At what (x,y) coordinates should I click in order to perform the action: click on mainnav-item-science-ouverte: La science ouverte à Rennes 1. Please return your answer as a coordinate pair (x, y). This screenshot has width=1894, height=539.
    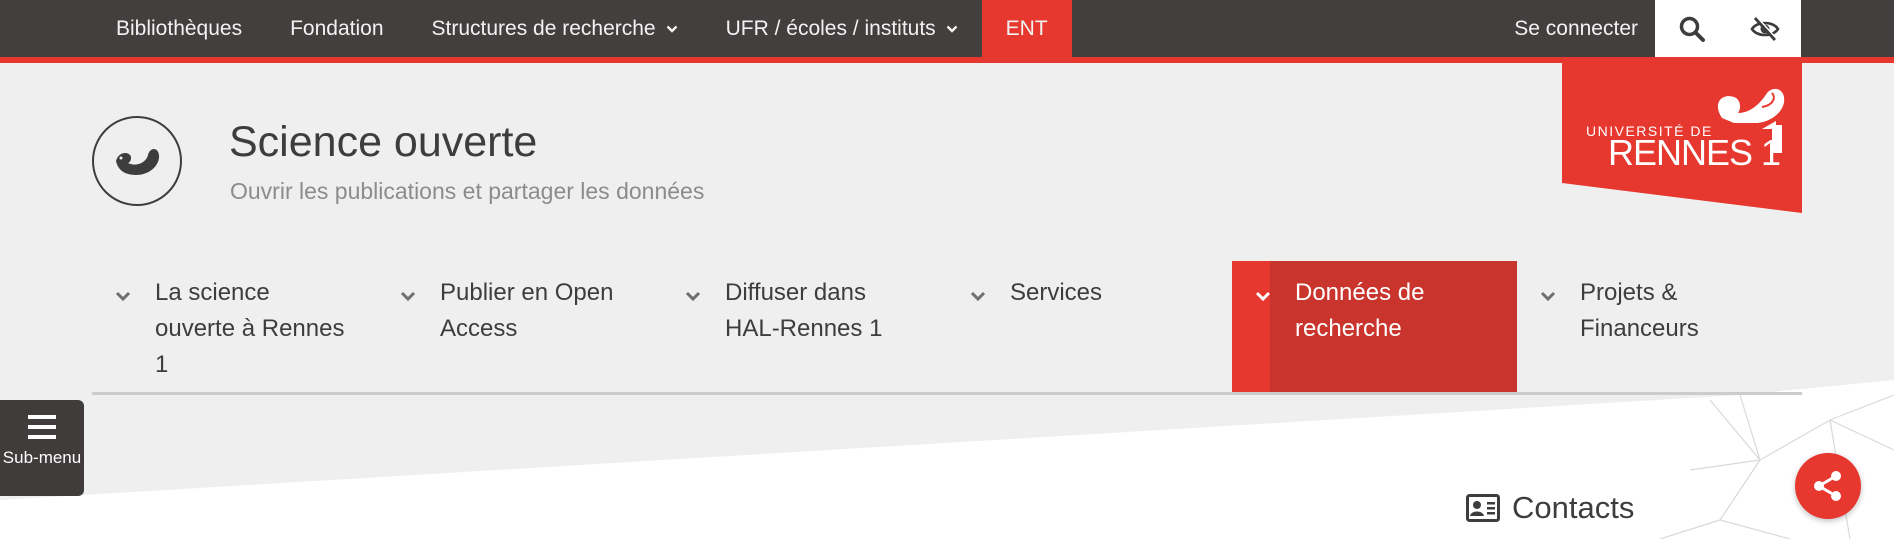
    Looking at the image, I should click on (234, 327).